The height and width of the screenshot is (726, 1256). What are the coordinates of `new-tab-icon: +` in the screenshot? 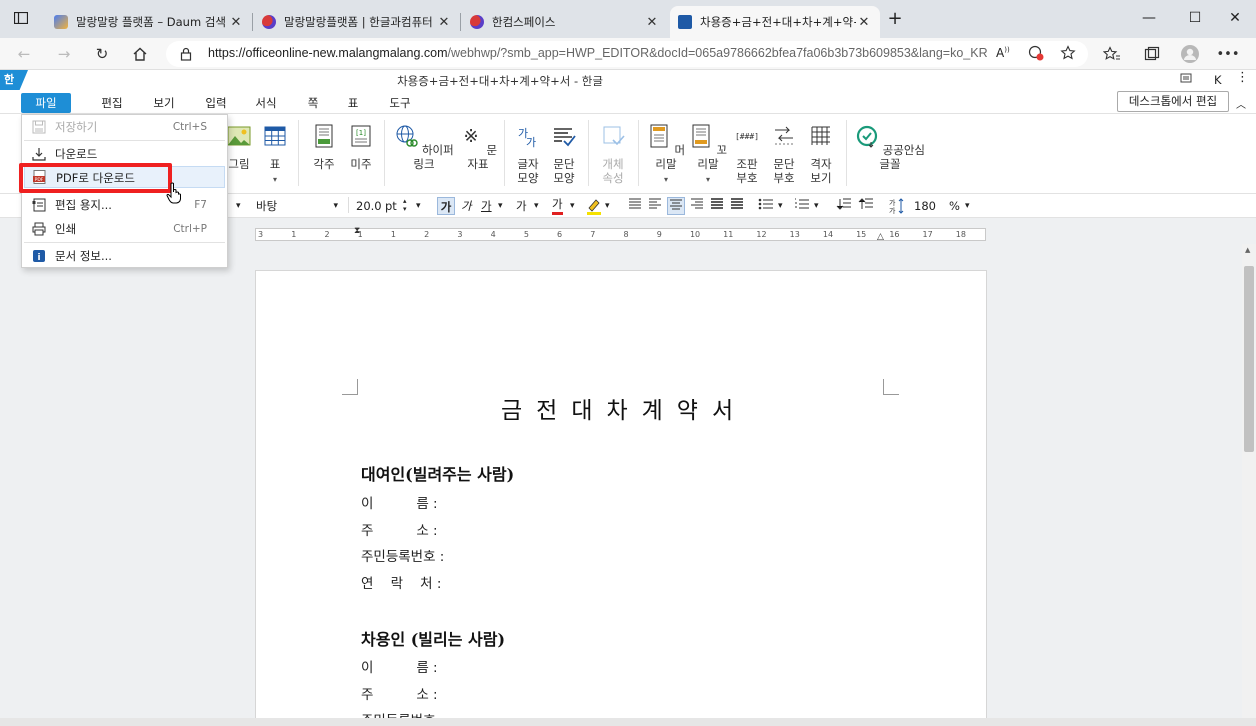 It's located at (895, 18).